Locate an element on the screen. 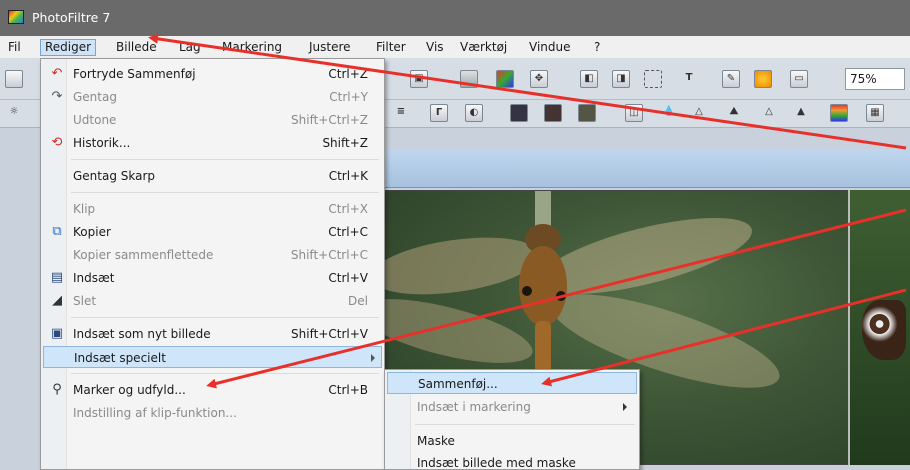 Image resolution: width=910 pixels, height=470 pixels. menu-item-paste-with-mask: Indsæt billede med maske is located at coordinates (512, 461).